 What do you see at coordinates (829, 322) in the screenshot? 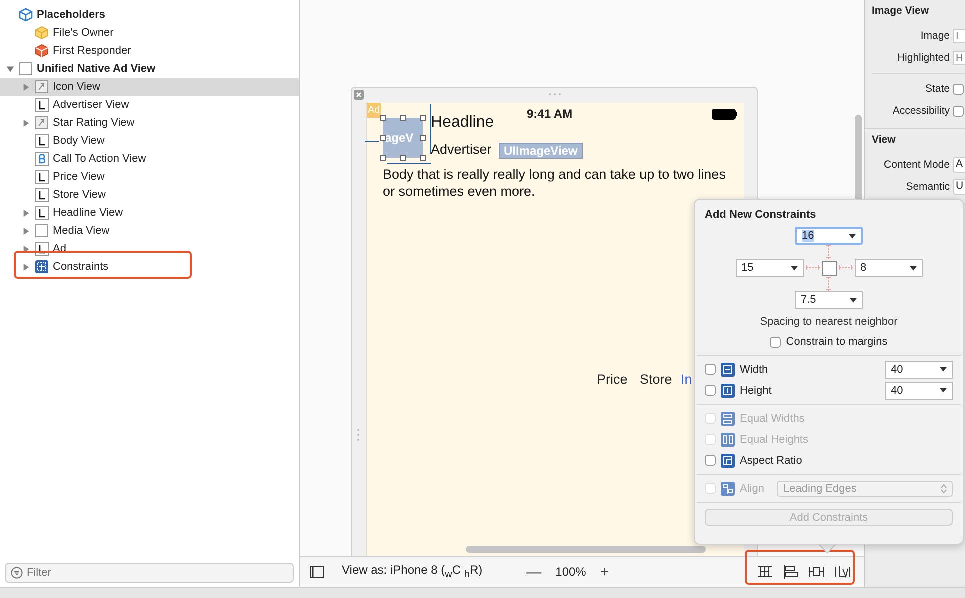
I see `spacing-label: Spacing to nearest neighbor` at bounding box center [829, 322].